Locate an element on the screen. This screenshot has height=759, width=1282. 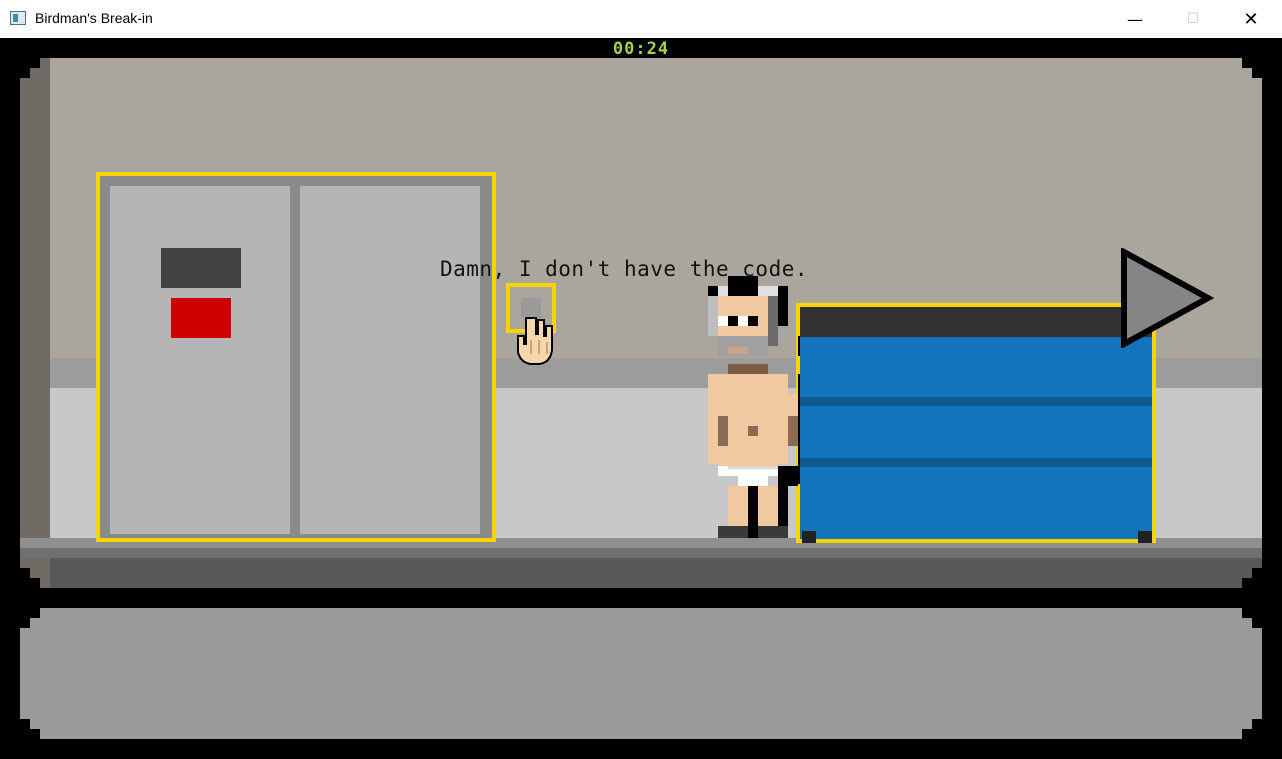
left-wall is located at coordinates (35, 323).